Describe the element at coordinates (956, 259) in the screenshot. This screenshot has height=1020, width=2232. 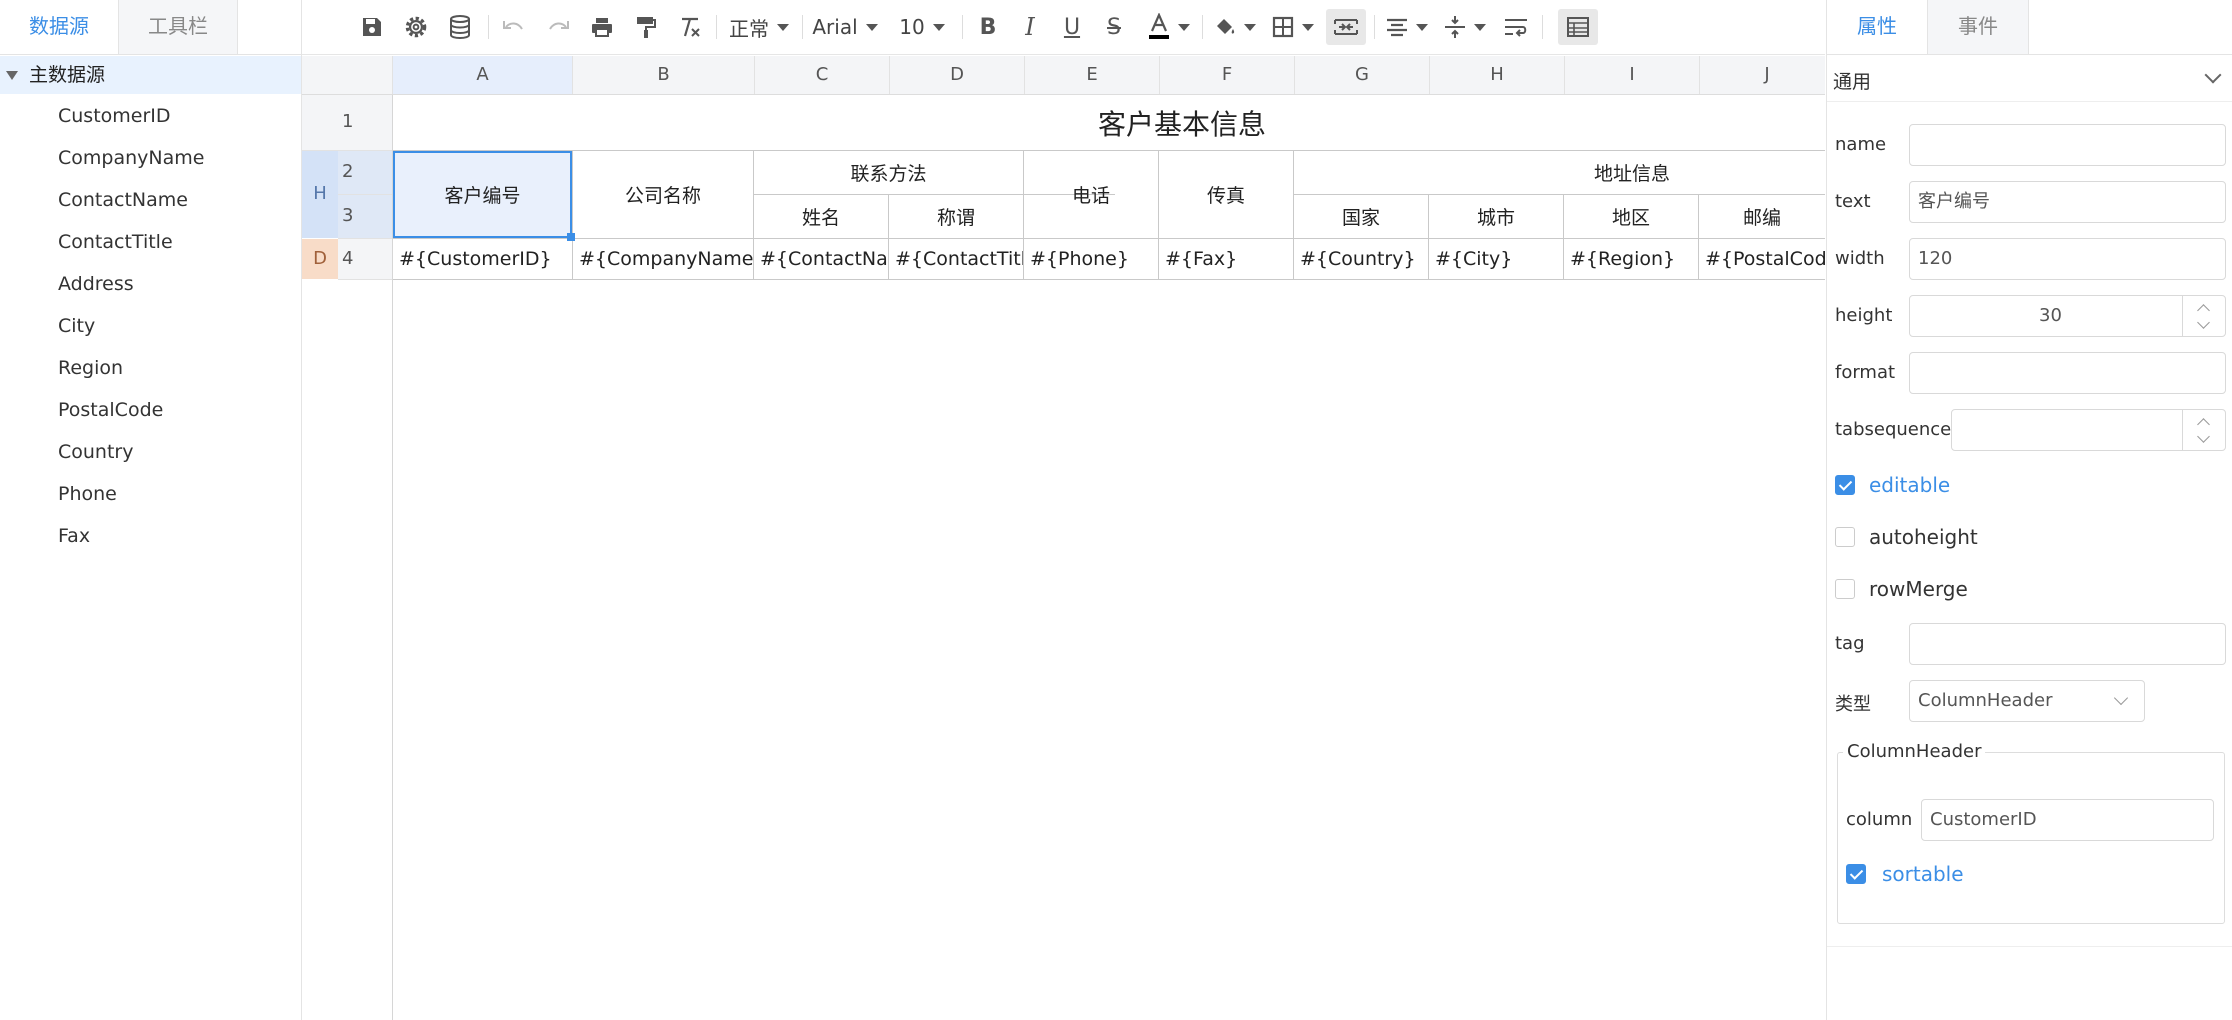
I see `cell-d4: #{ContactTitle}` at that location.